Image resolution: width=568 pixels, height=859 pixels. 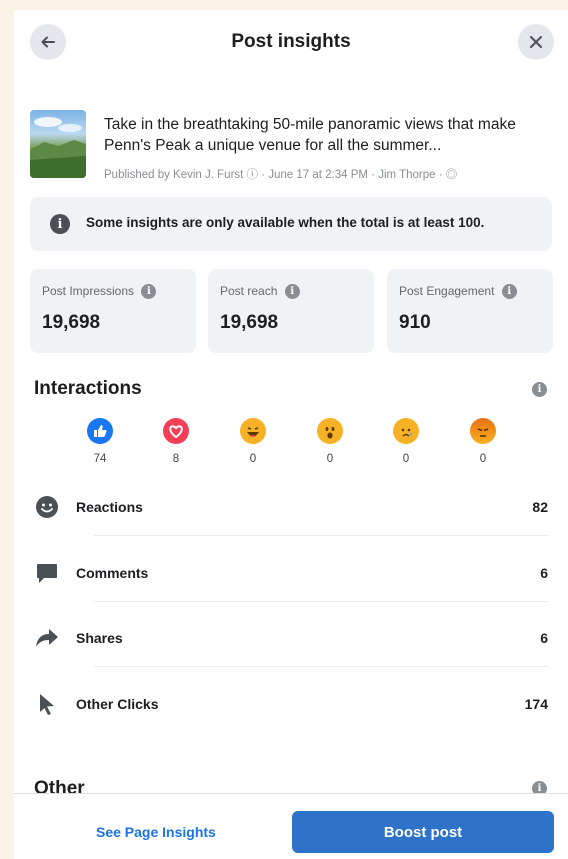 I want to click on row-label: Comments, so click(x=112, y=573).